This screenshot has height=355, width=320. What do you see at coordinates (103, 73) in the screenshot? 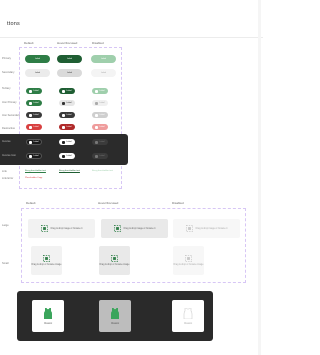
I see `secondary-button-disabled: Label` at bounding box center [103, 73].